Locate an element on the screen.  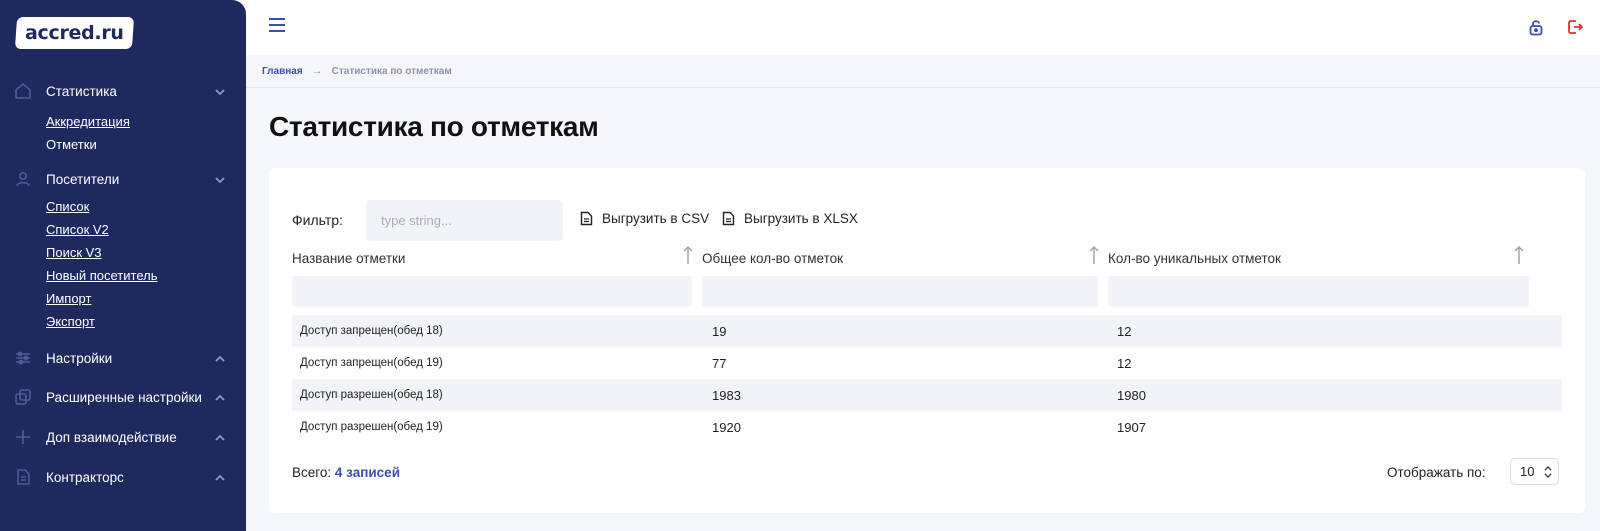
filter-label: Фильтр: is located at coordinates (317, 220).